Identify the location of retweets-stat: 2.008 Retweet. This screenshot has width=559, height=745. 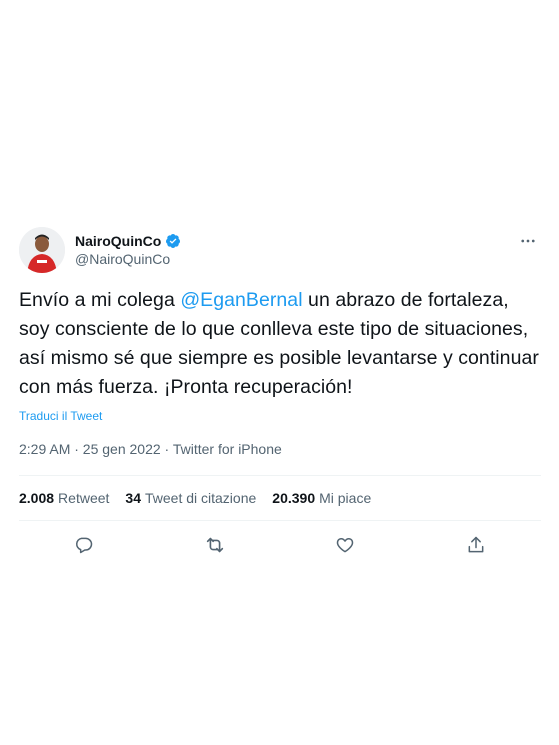
(64, 498).